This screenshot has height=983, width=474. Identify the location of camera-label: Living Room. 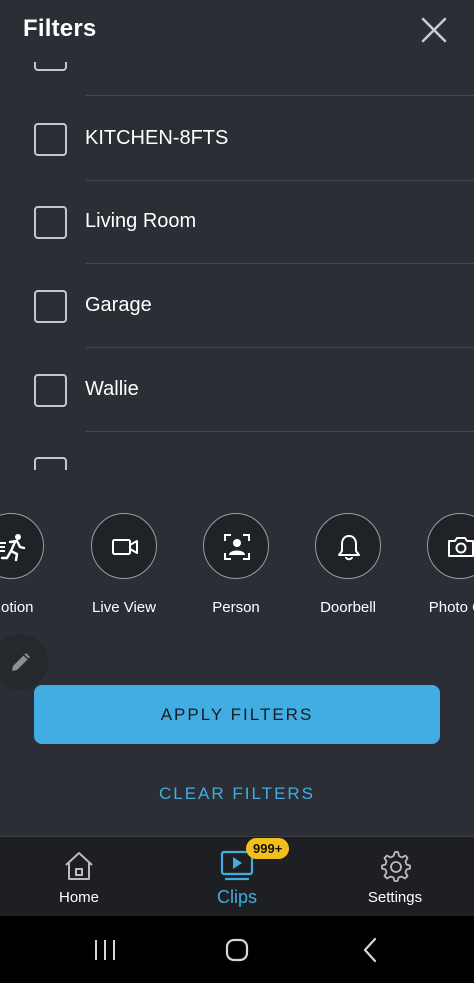
(141, 221).